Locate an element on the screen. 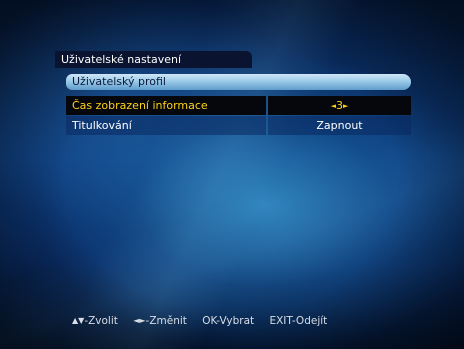 Image resolution: width=464 pixels, height=349 pixels. hint-ok: OK-Vybrat is located at coordinates (228, 321).